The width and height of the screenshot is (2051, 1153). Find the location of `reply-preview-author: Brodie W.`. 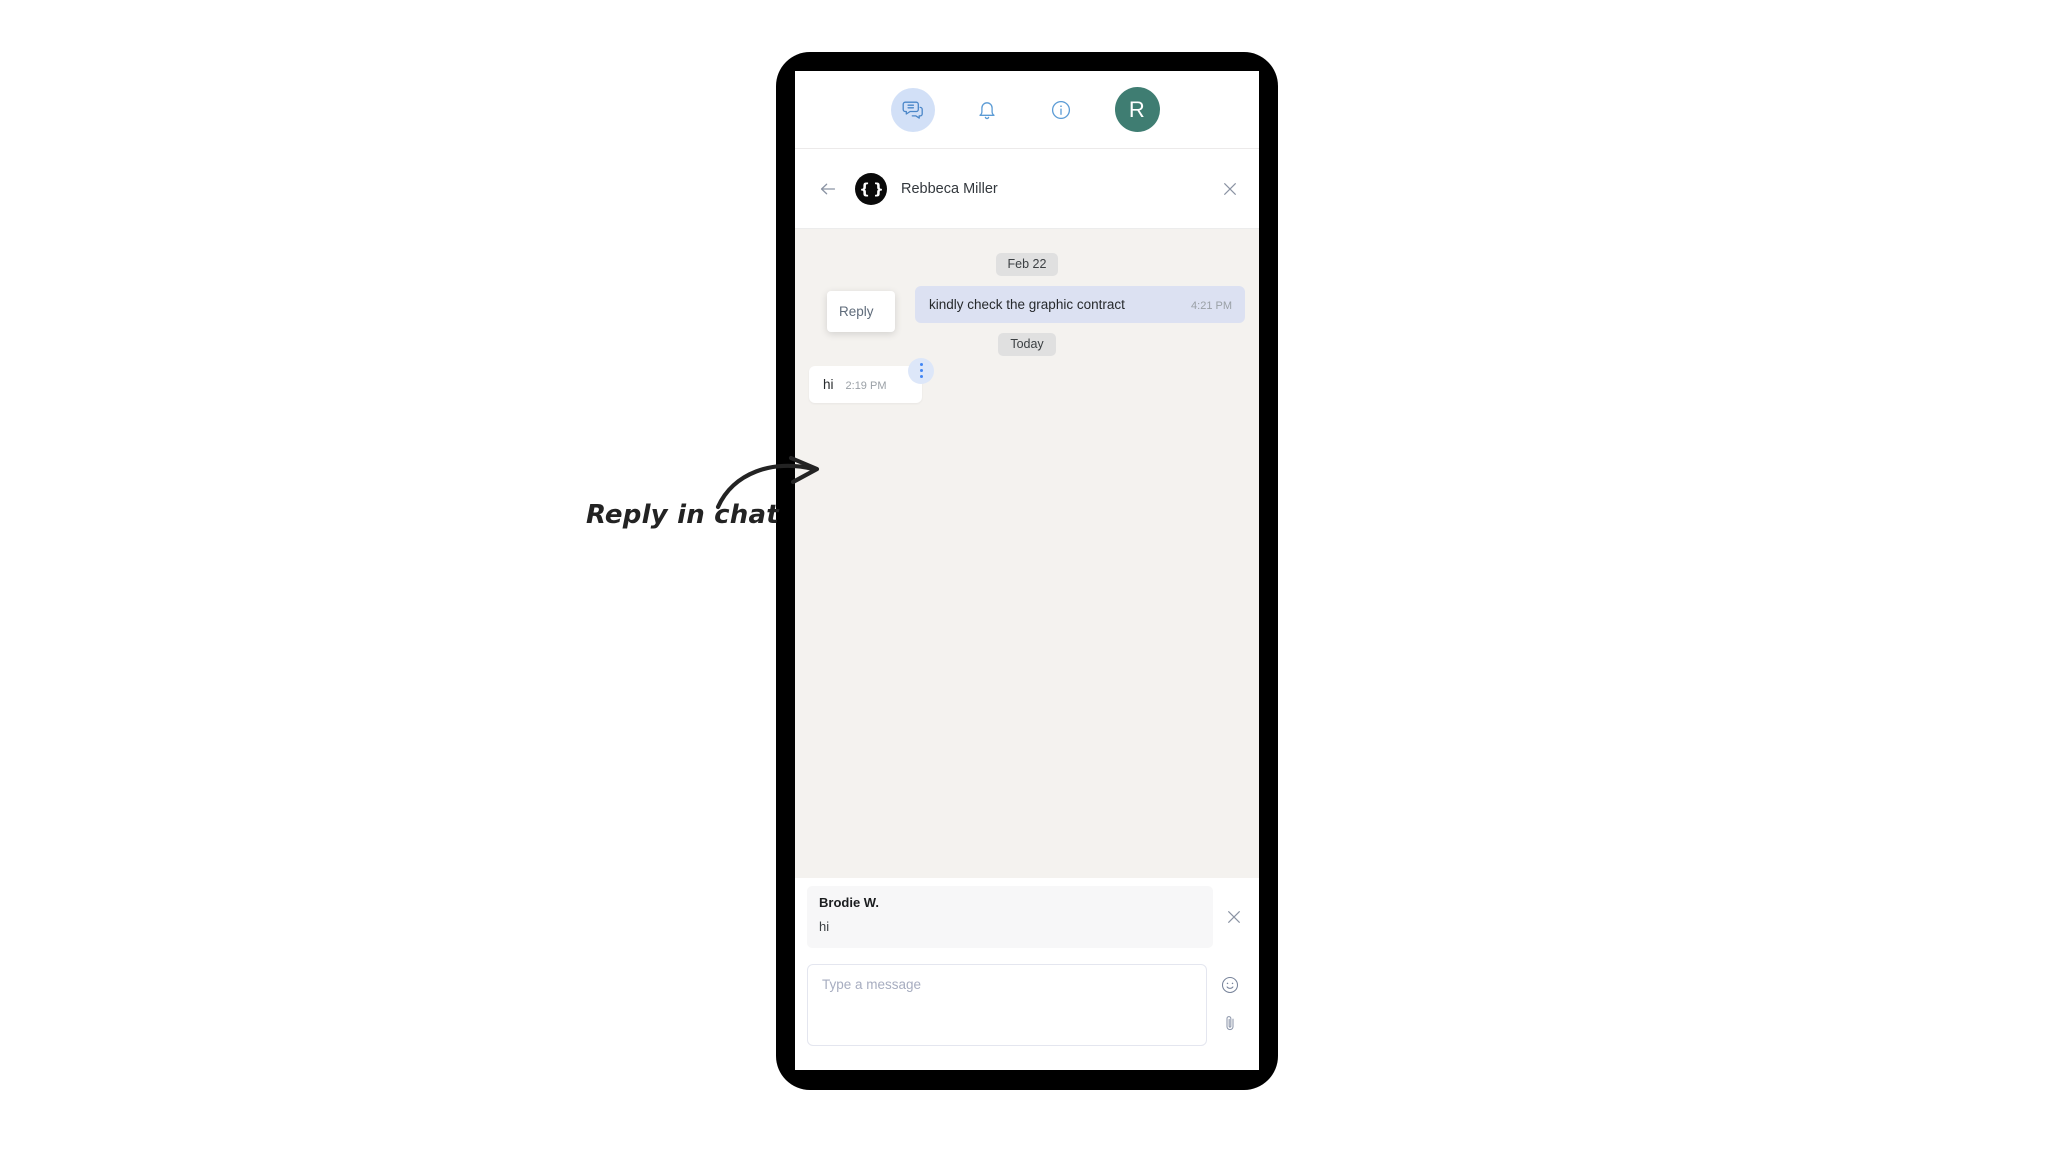

reply-preview-author: Brodie W. is located at coordinates (849, 902).